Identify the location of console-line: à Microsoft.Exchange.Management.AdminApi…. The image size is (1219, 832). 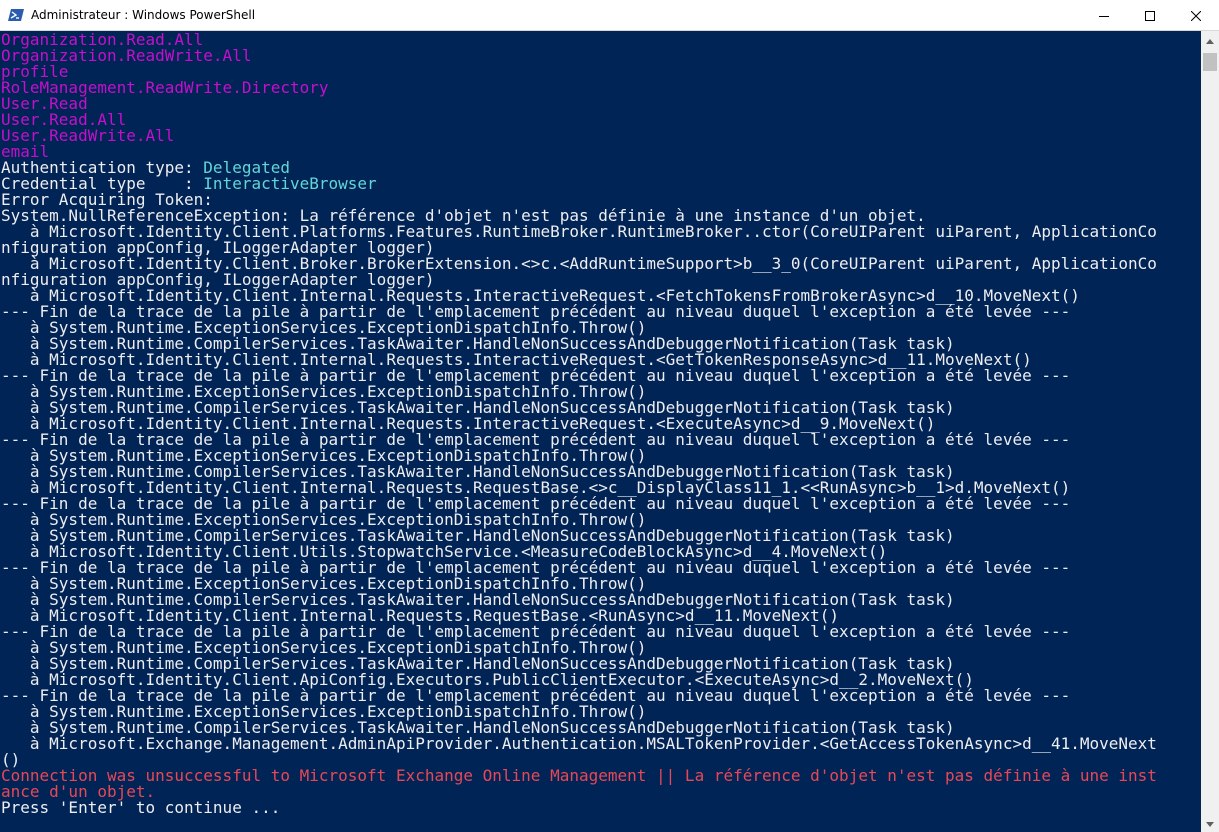
(579, 744).